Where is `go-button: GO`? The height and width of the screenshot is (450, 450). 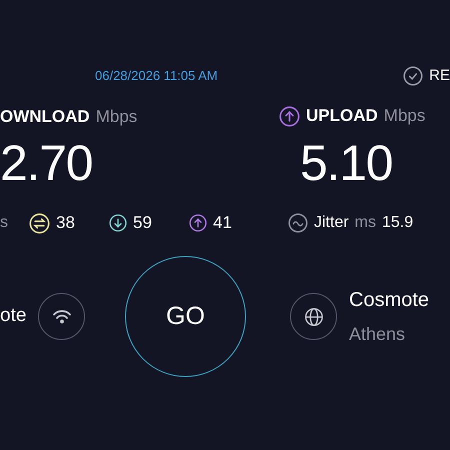
go-button: GO is located at coordinates (185, 316).